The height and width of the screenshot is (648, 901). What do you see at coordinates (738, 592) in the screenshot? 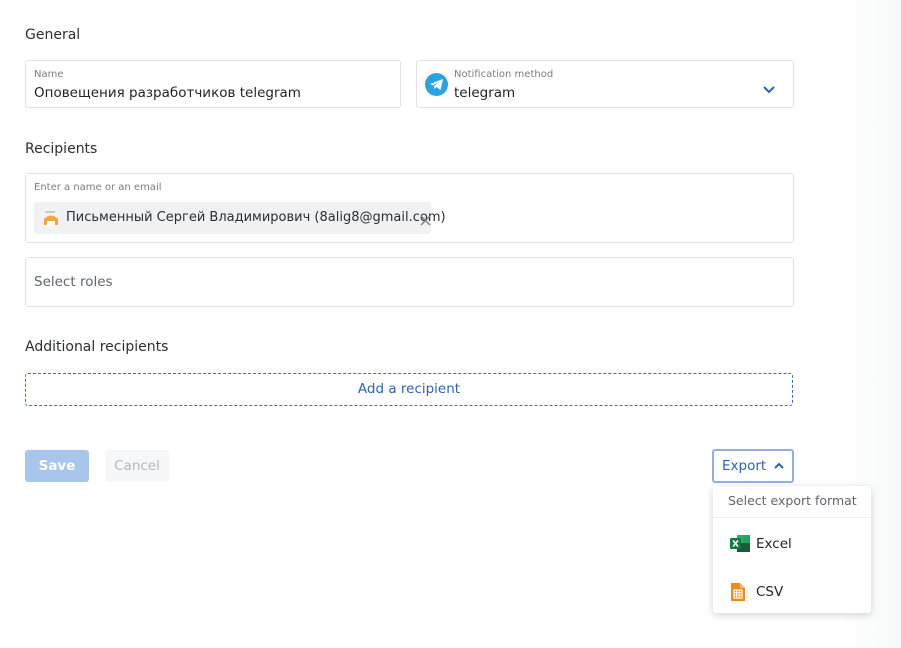
I see `csv-icon` at bounding box center [738, 592].